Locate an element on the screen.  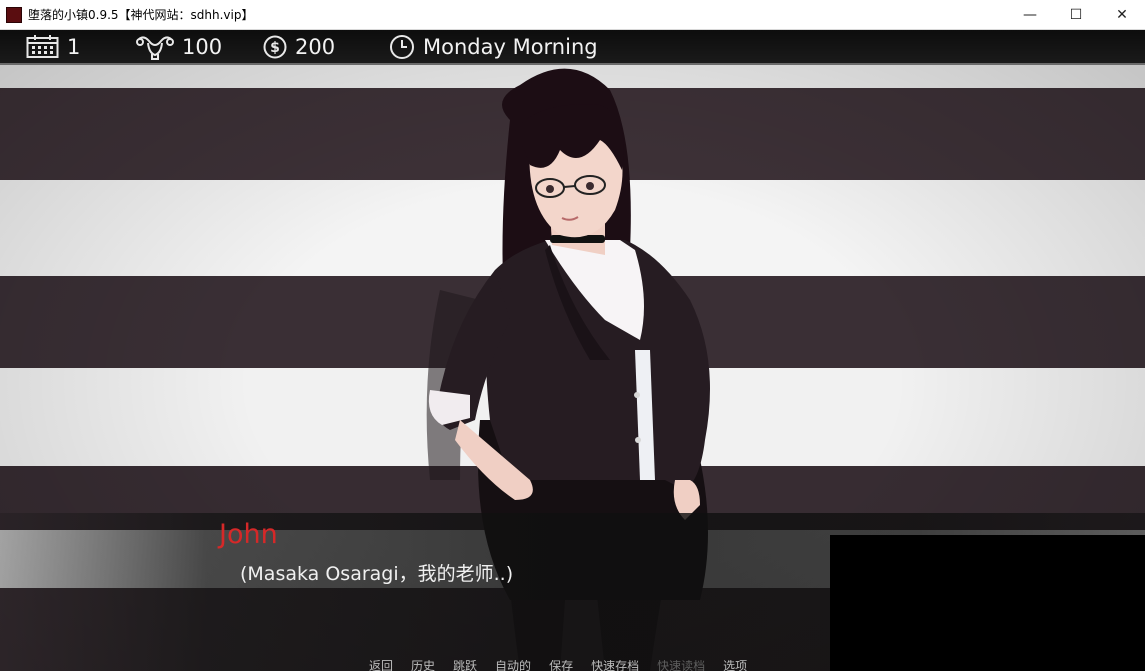
quick-menu-auto: 自动的 is located at coordinates (513, 665).